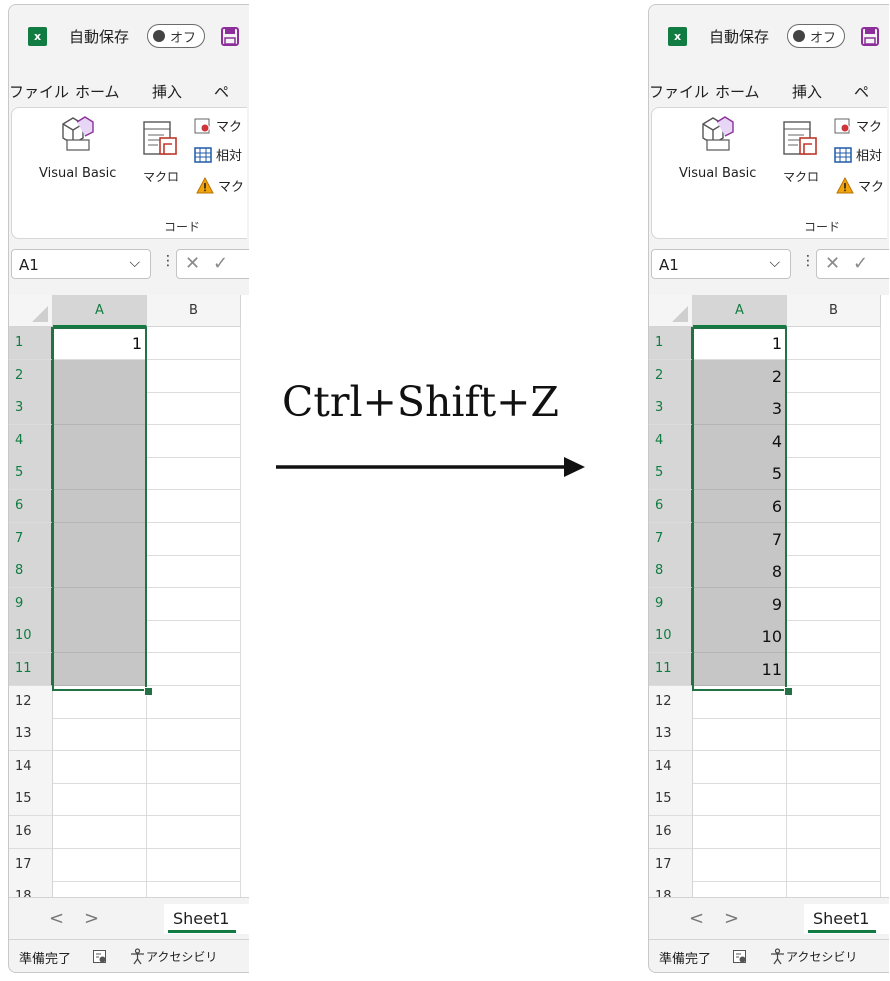 The height and width of the screenshot is (981, 890). I want to click on fill-handle, so click(148, 691).